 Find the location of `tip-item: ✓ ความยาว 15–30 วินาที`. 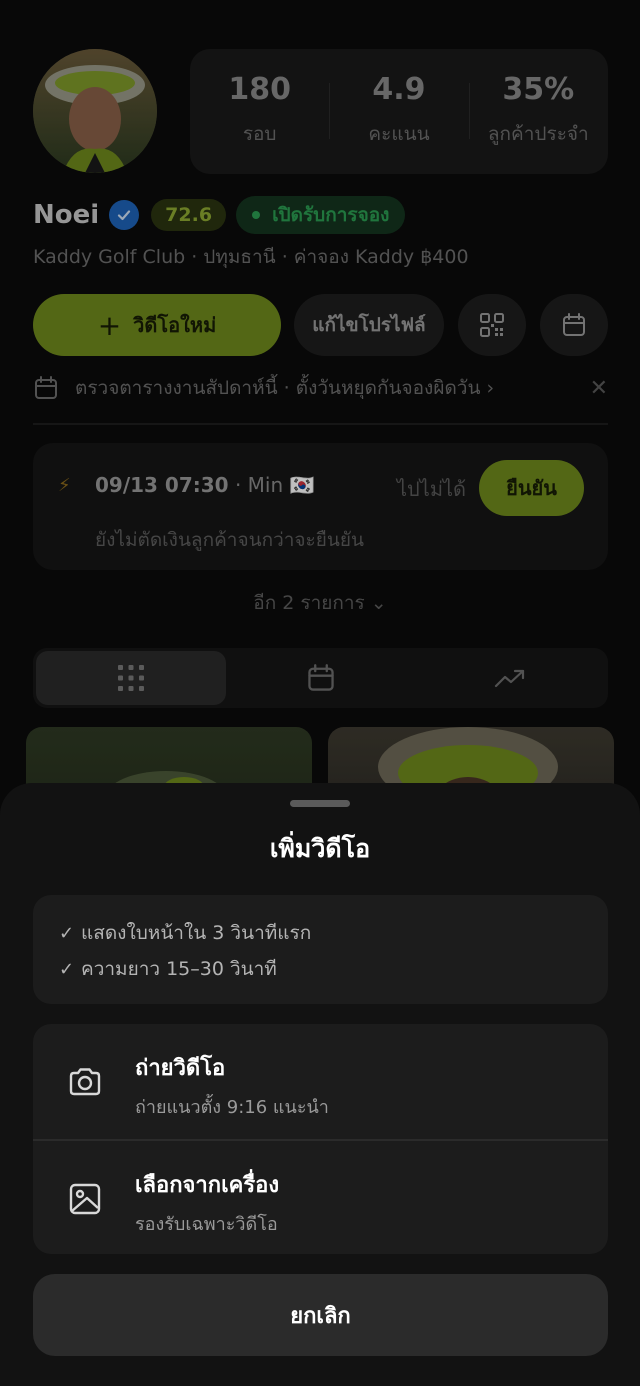

tip-item: ✓ ความยาว 15–30 วินาที is located at coordinates (320, 969).